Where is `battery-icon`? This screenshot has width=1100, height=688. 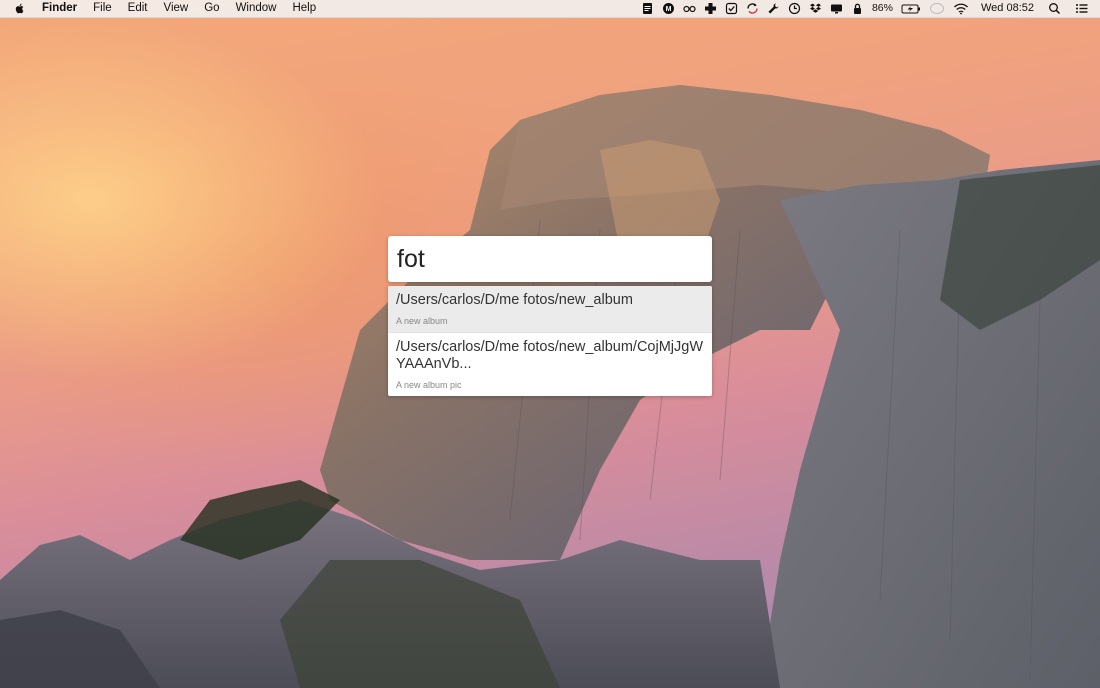
battery-icon is located at coordinates (911, 8).